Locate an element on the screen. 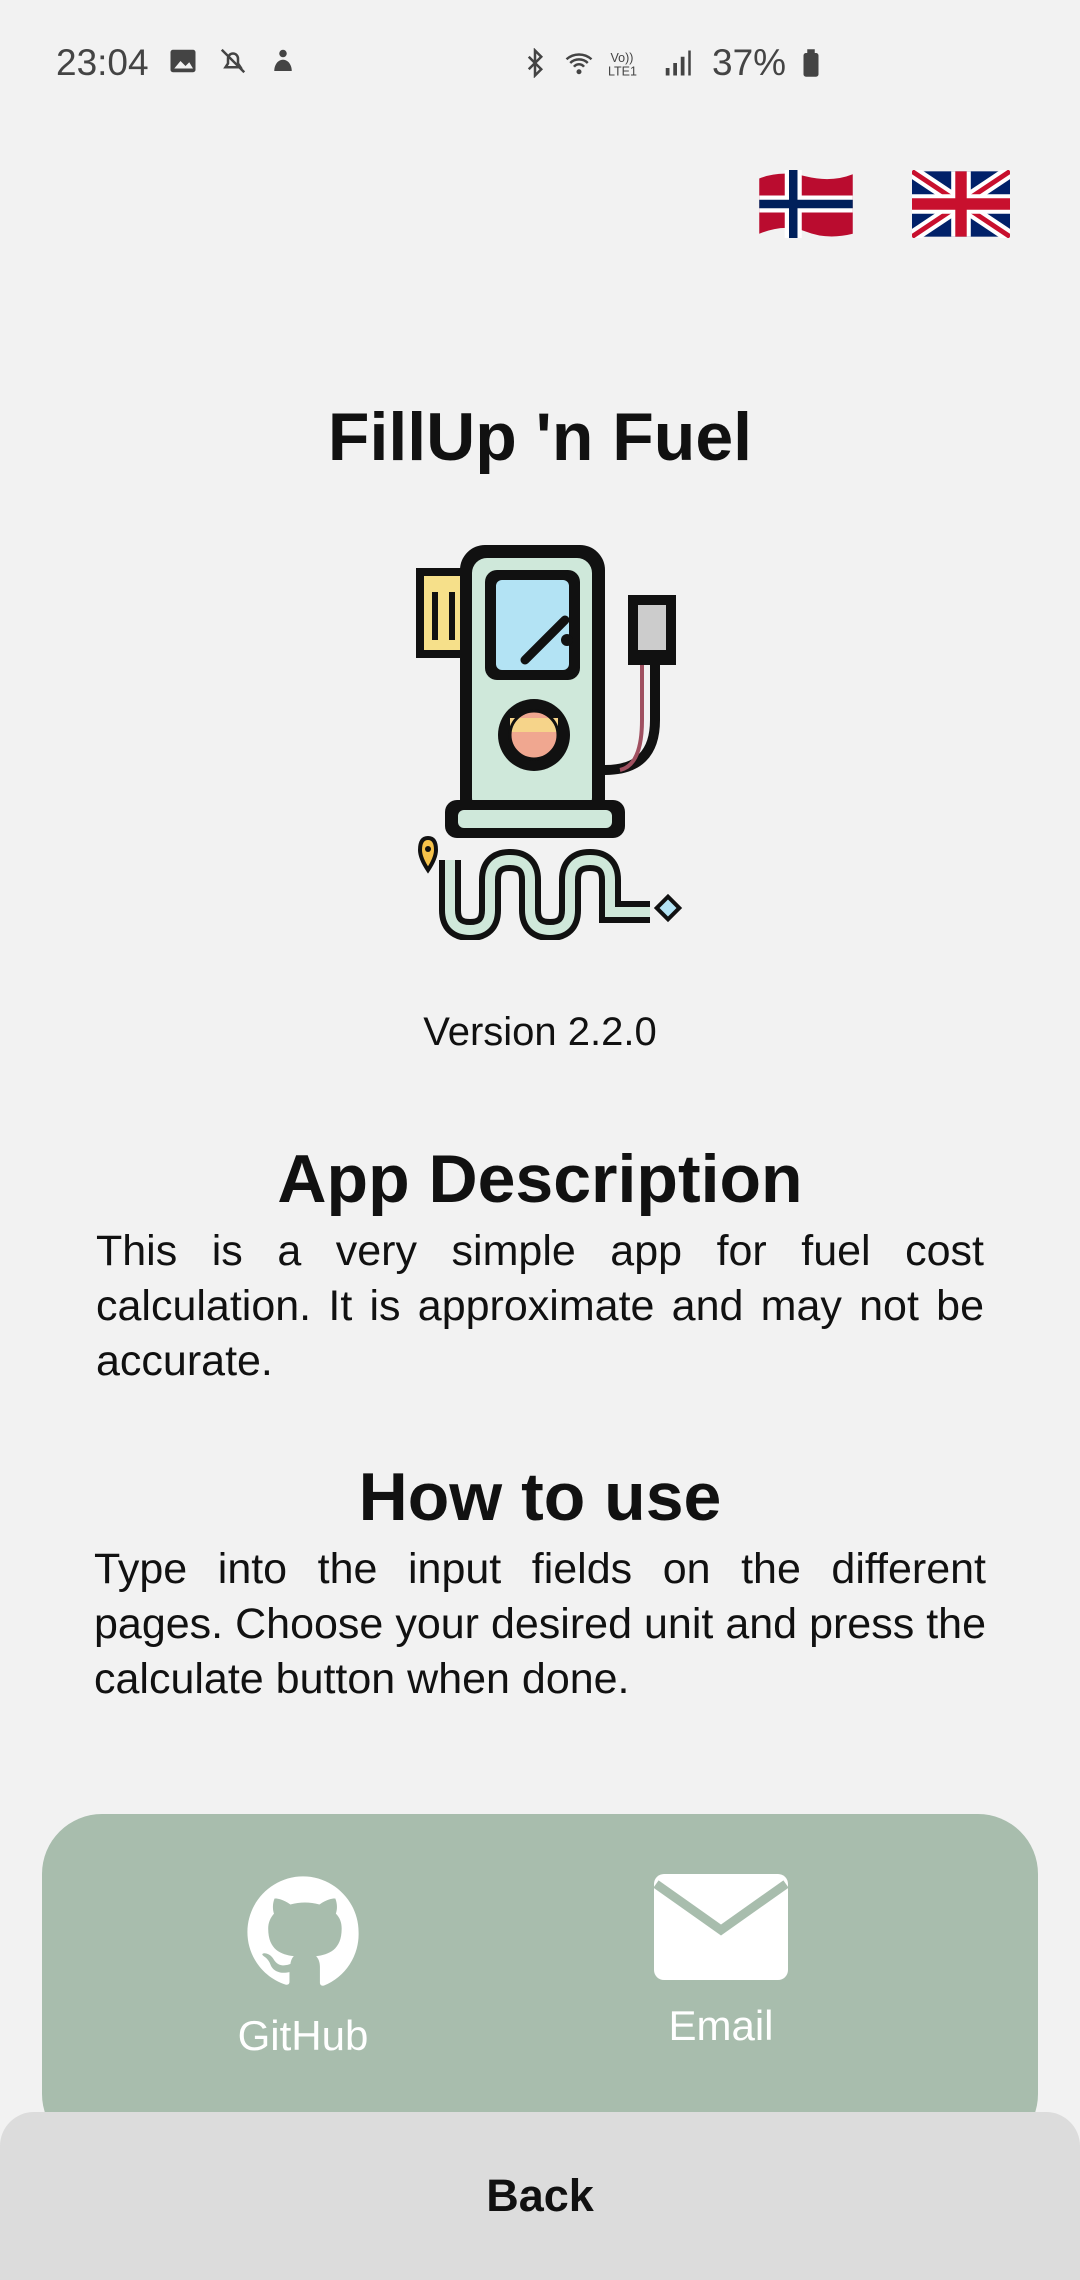  hand-icon is located at coordinates (283, 60).